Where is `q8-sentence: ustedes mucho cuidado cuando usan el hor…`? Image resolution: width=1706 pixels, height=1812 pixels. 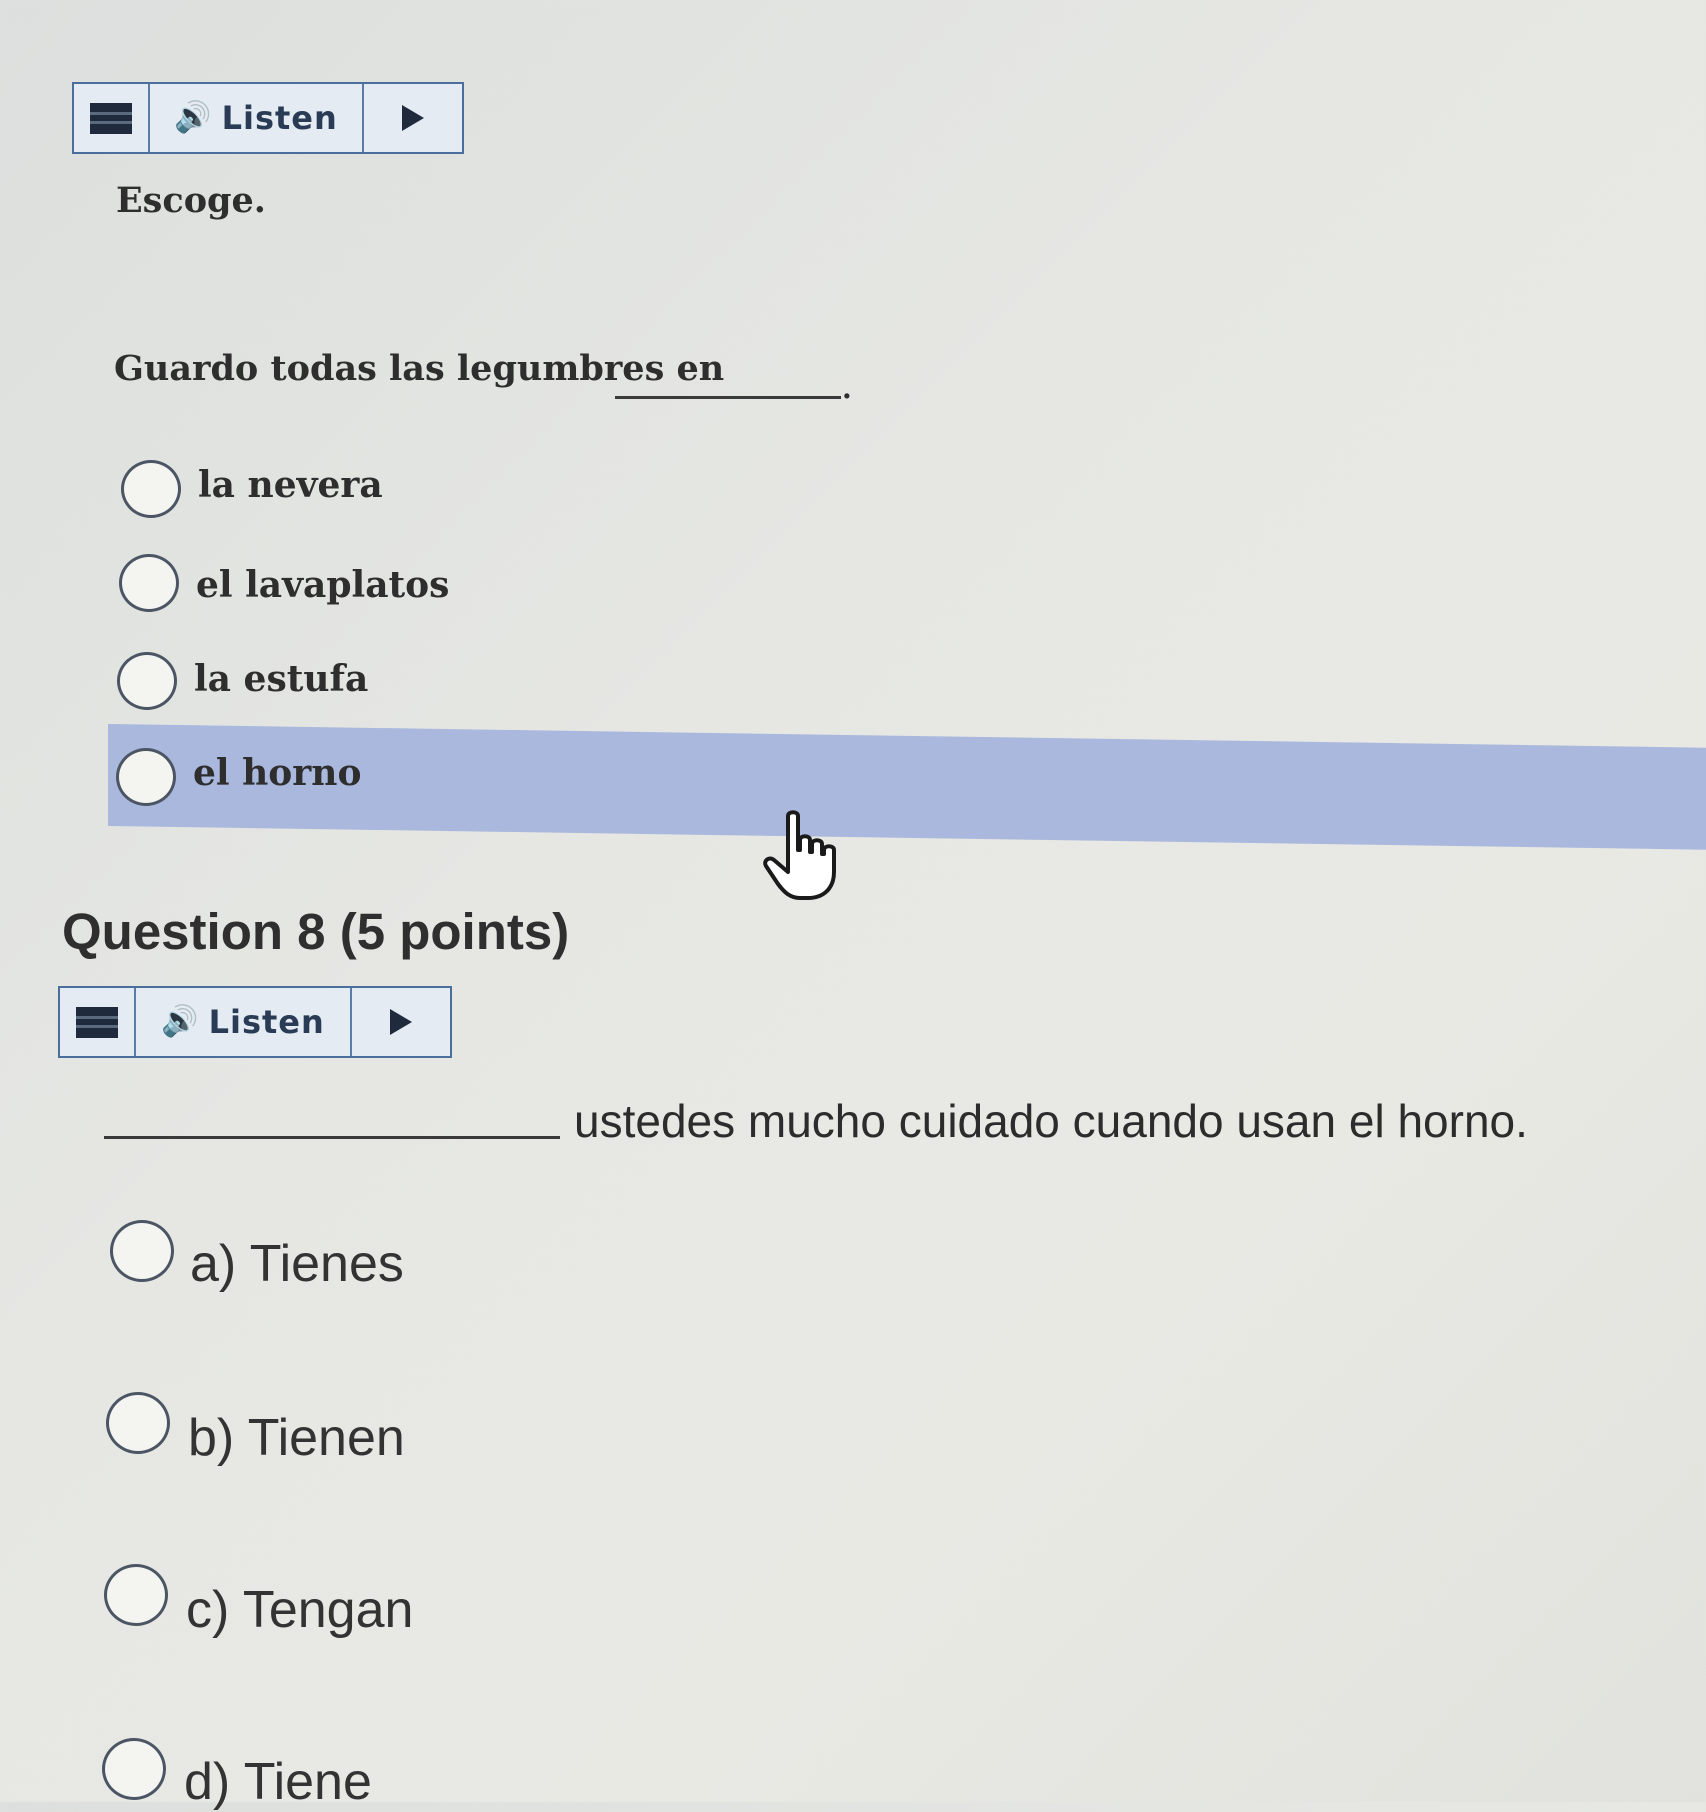 q8-sentence: ustedes mucho cuidado cuando usan el hor… is located at coordinates (1051, 1121).